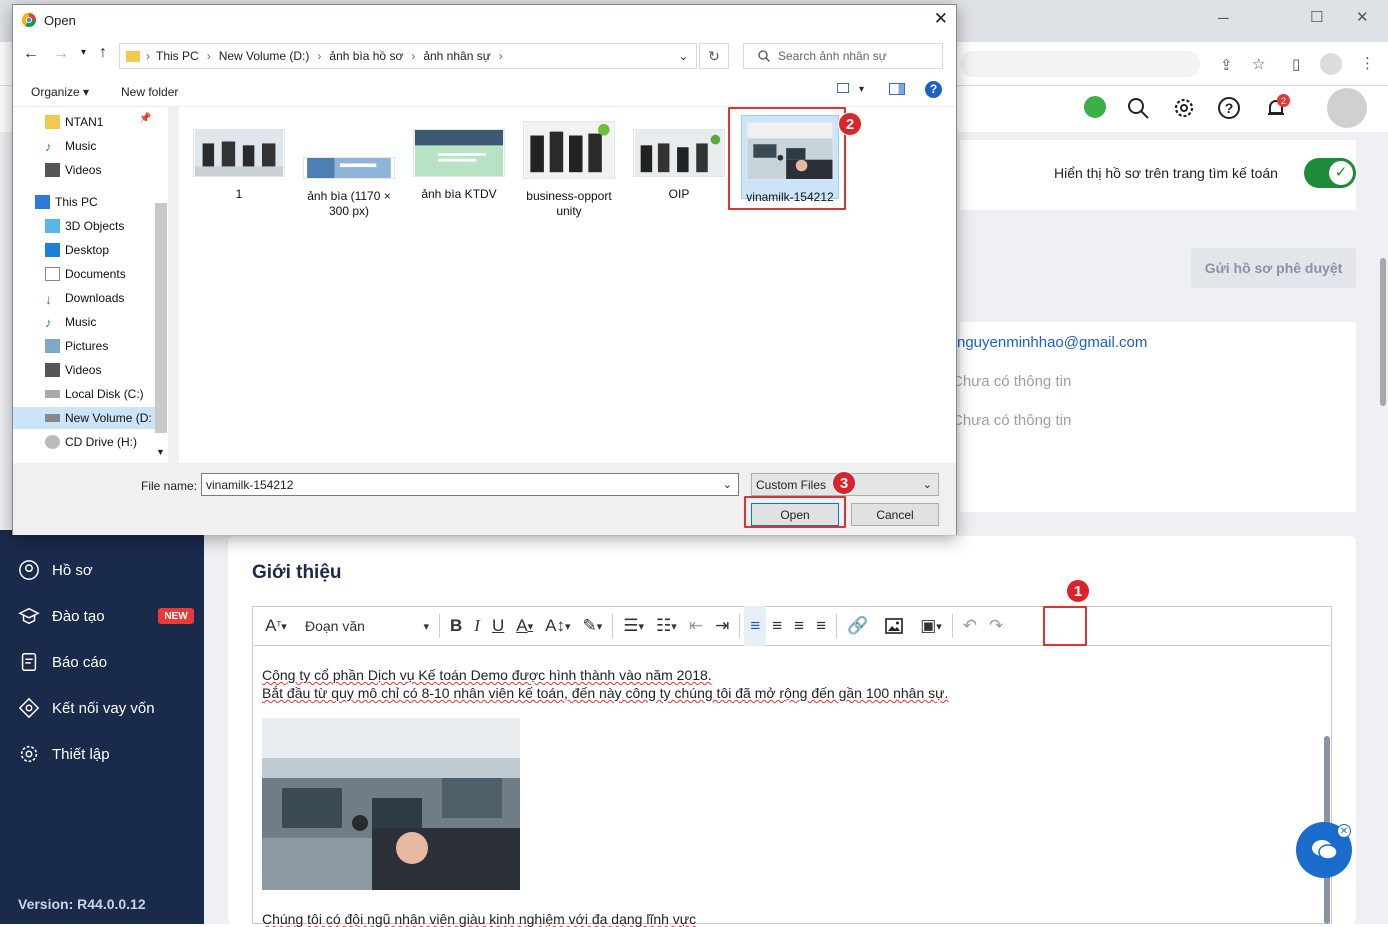 This screenshot has width=1388, height=927. What do you see at coordinates (1316, 17) in the screenshot?
I see `maximize-icon: ☐` at bounding box center [1316, 17].